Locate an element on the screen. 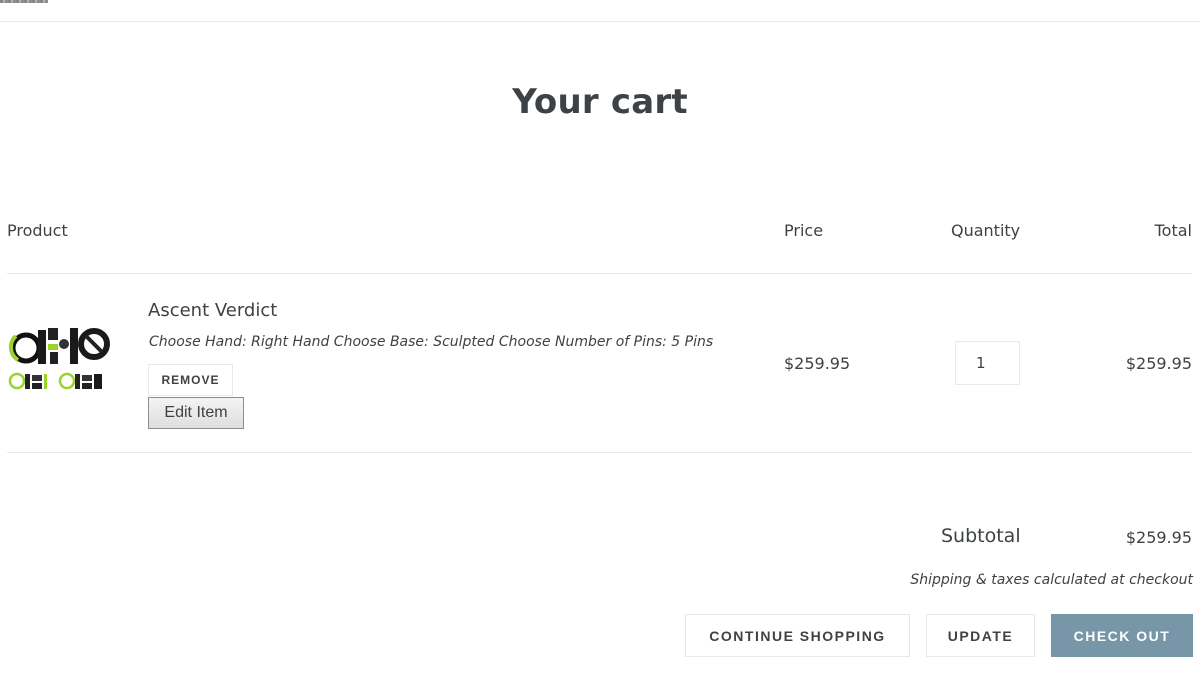 This screenshot has height=675, width=1200. item-price: $259.95 is located at coordinates (817, 363).